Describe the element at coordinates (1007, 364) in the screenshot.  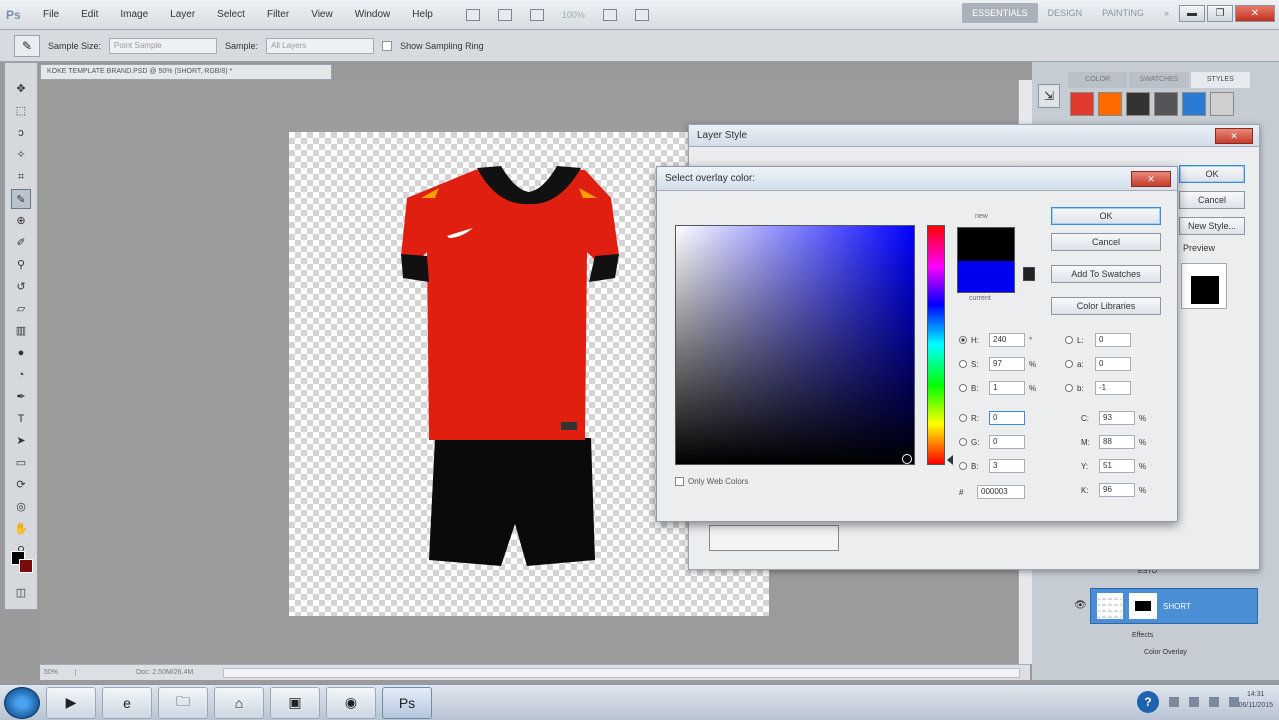
I see `saturation-input: 97` at that location.